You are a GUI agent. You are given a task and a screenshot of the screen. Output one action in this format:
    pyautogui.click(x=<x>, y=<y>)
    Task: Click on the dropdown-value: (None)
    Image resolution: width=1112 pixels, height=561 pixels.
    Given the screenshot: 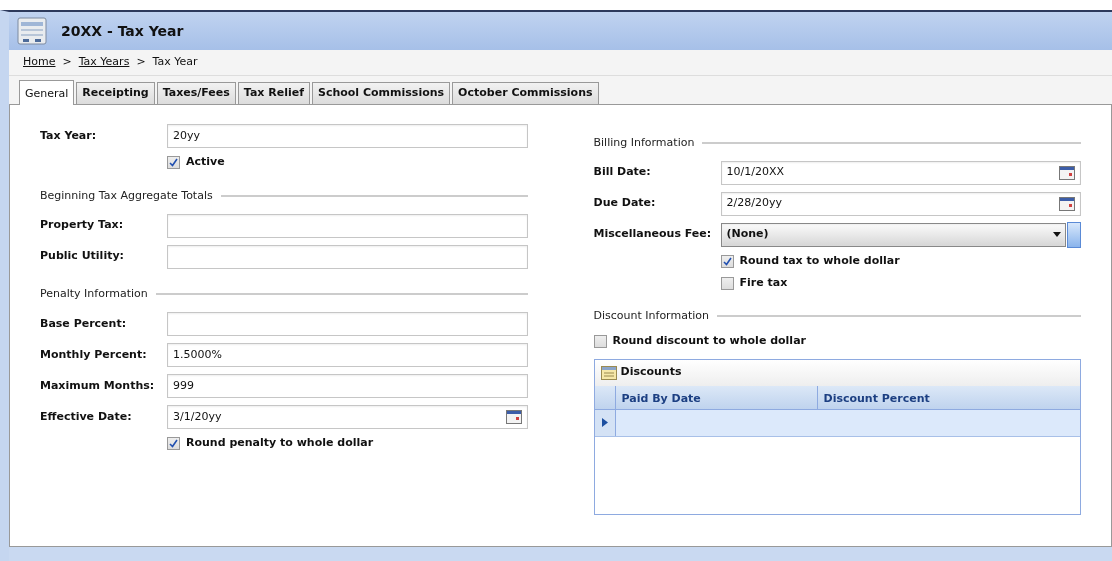 What is the action you would take?
    pyautogui.click(x=747, y=234)
    